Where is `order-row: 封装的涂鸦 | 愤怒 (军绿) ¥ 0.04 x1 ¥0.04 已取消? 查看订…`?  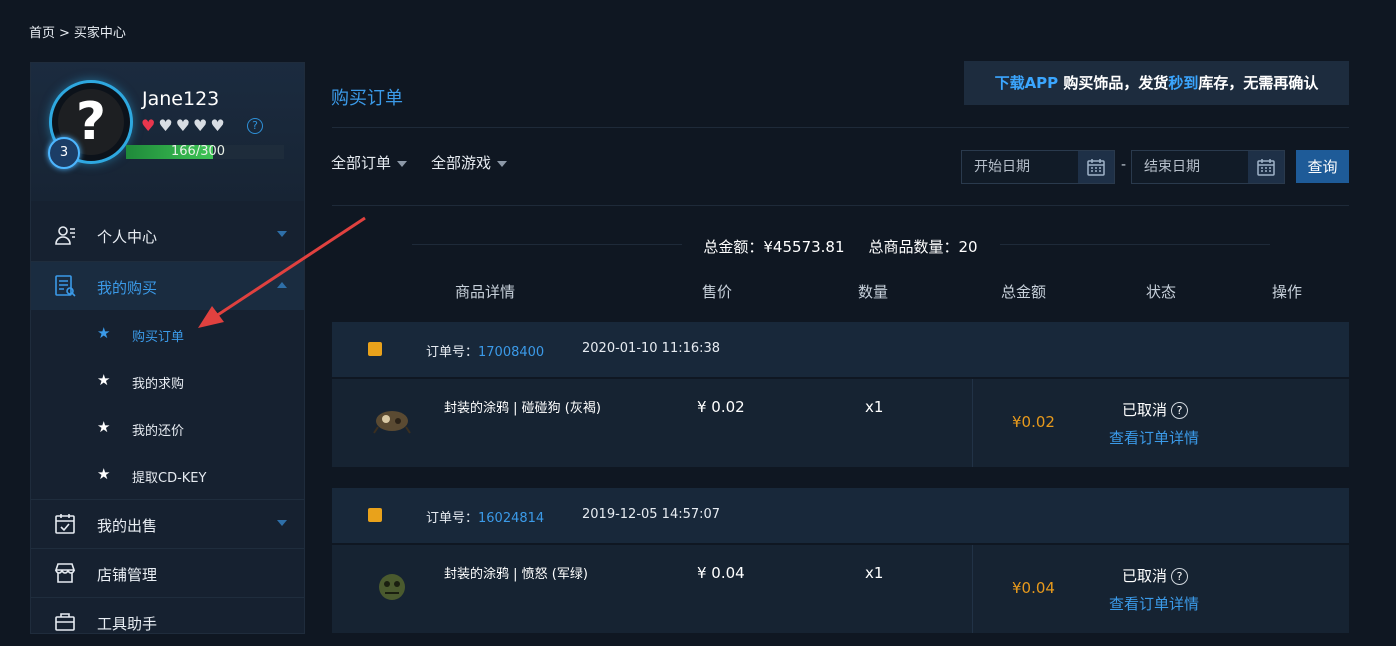 order-row: 封装的涂鸦 | 愤怒 (军绿) ¥ 0.04 x1 ¥0.04 已取消? 查看订… is located at coordinates (840, 589).